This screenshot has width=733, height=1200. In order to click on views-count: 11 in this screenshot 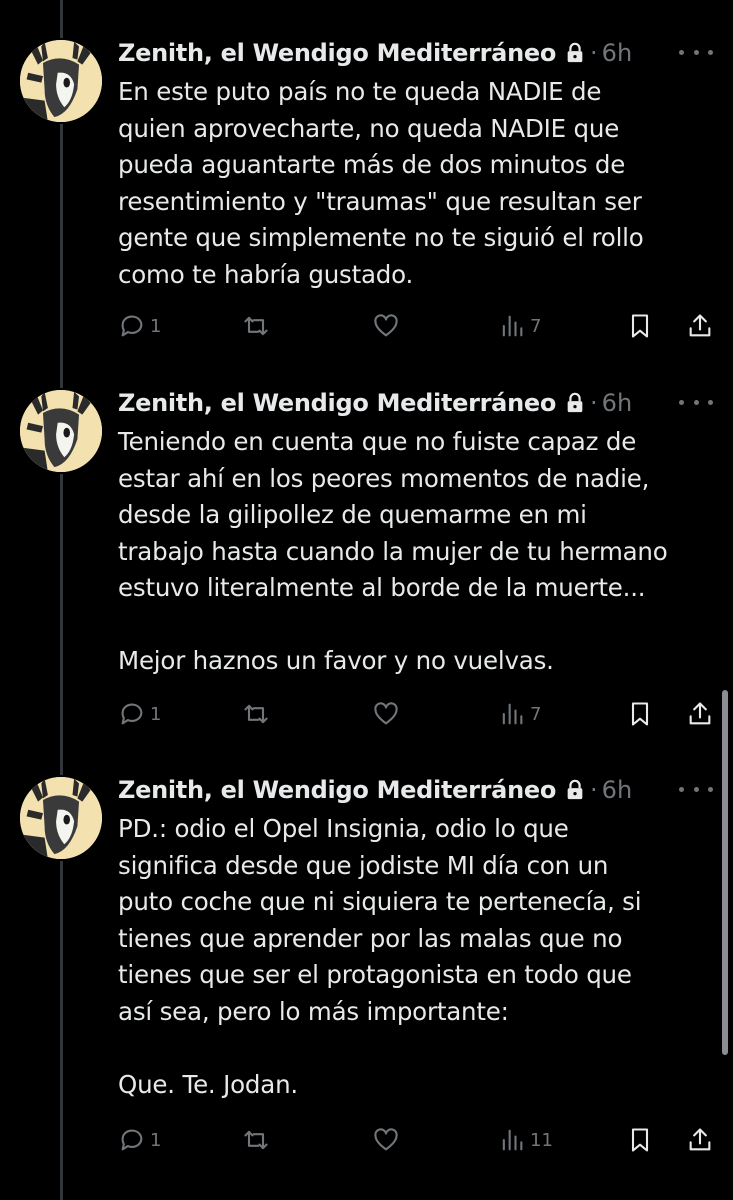, I will do `click(541, 1140)`.